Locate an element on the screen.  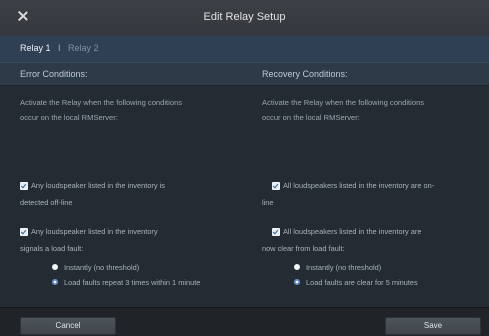
recovery-threshold-radio is located at coordinates (297, 282).